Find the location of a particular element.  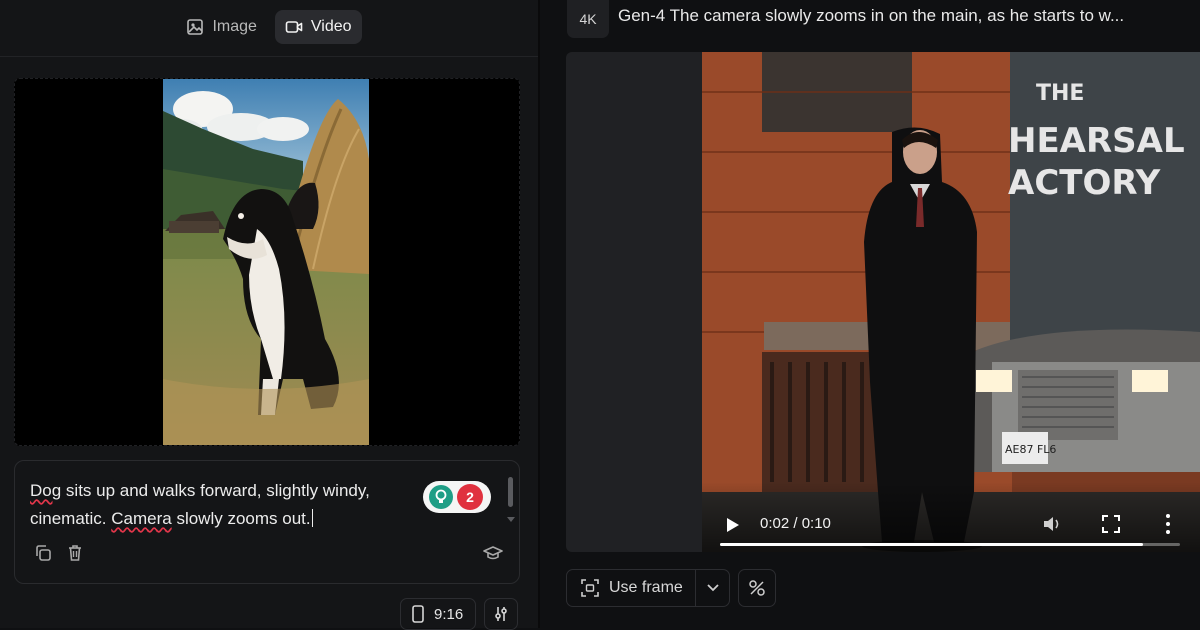

tab-image-label: Image is located at coordinates (234, 26).